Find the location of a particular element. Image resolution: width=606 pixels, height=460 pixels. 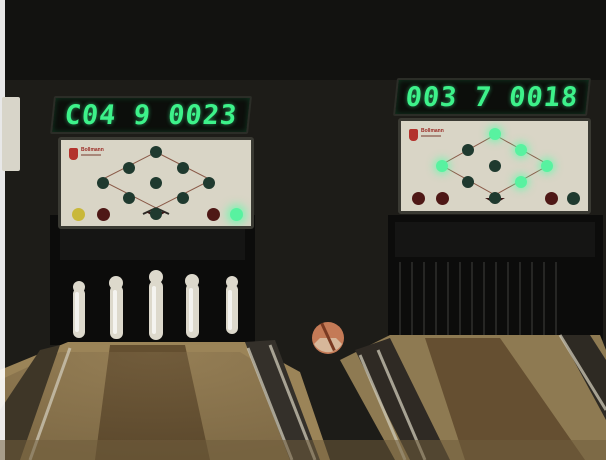

scoreboard-left-text: C04 9 0023 is located at coordinates (151, 115).